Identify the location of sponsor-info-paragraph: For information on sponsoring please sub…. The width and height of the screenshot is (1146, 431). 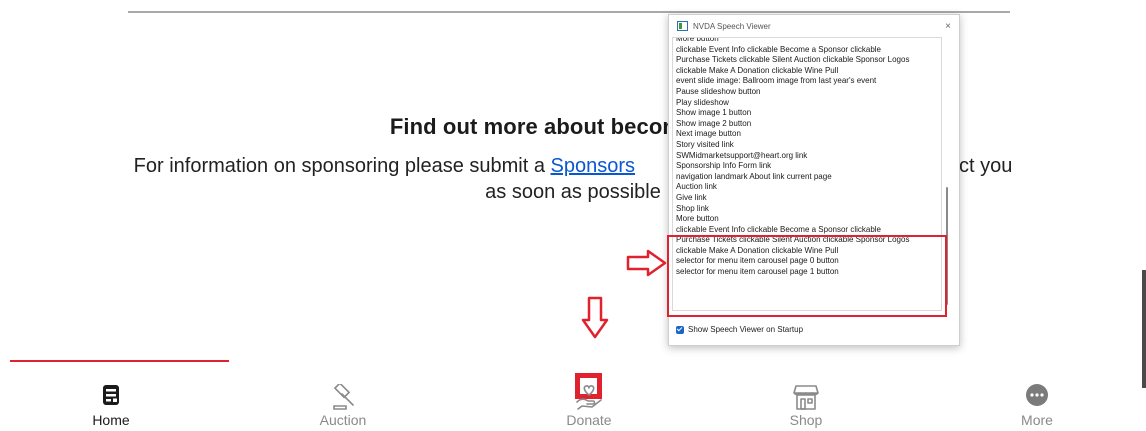
(573, 179).